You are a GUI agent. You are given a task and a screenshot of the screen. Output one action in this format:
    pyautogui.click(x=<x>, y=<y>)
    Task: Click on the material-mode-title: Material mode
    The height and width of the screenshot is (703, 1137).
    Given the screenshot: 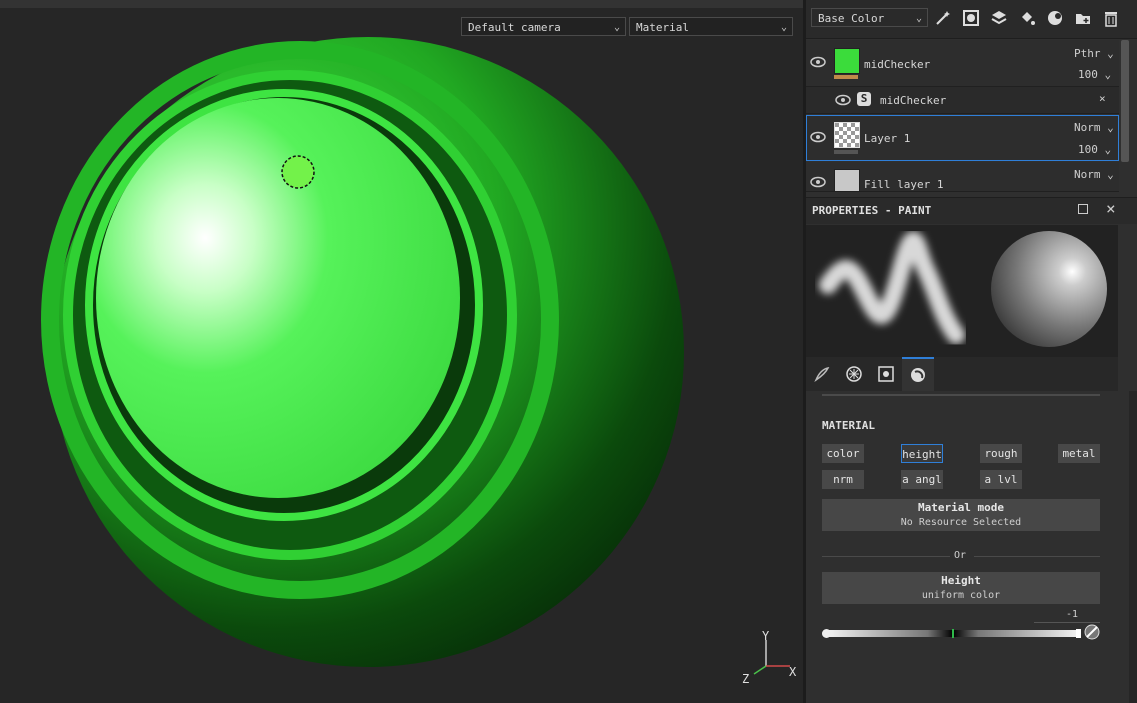 What is the action you would take?
    pyautogui.click(x=961, y=507)
    